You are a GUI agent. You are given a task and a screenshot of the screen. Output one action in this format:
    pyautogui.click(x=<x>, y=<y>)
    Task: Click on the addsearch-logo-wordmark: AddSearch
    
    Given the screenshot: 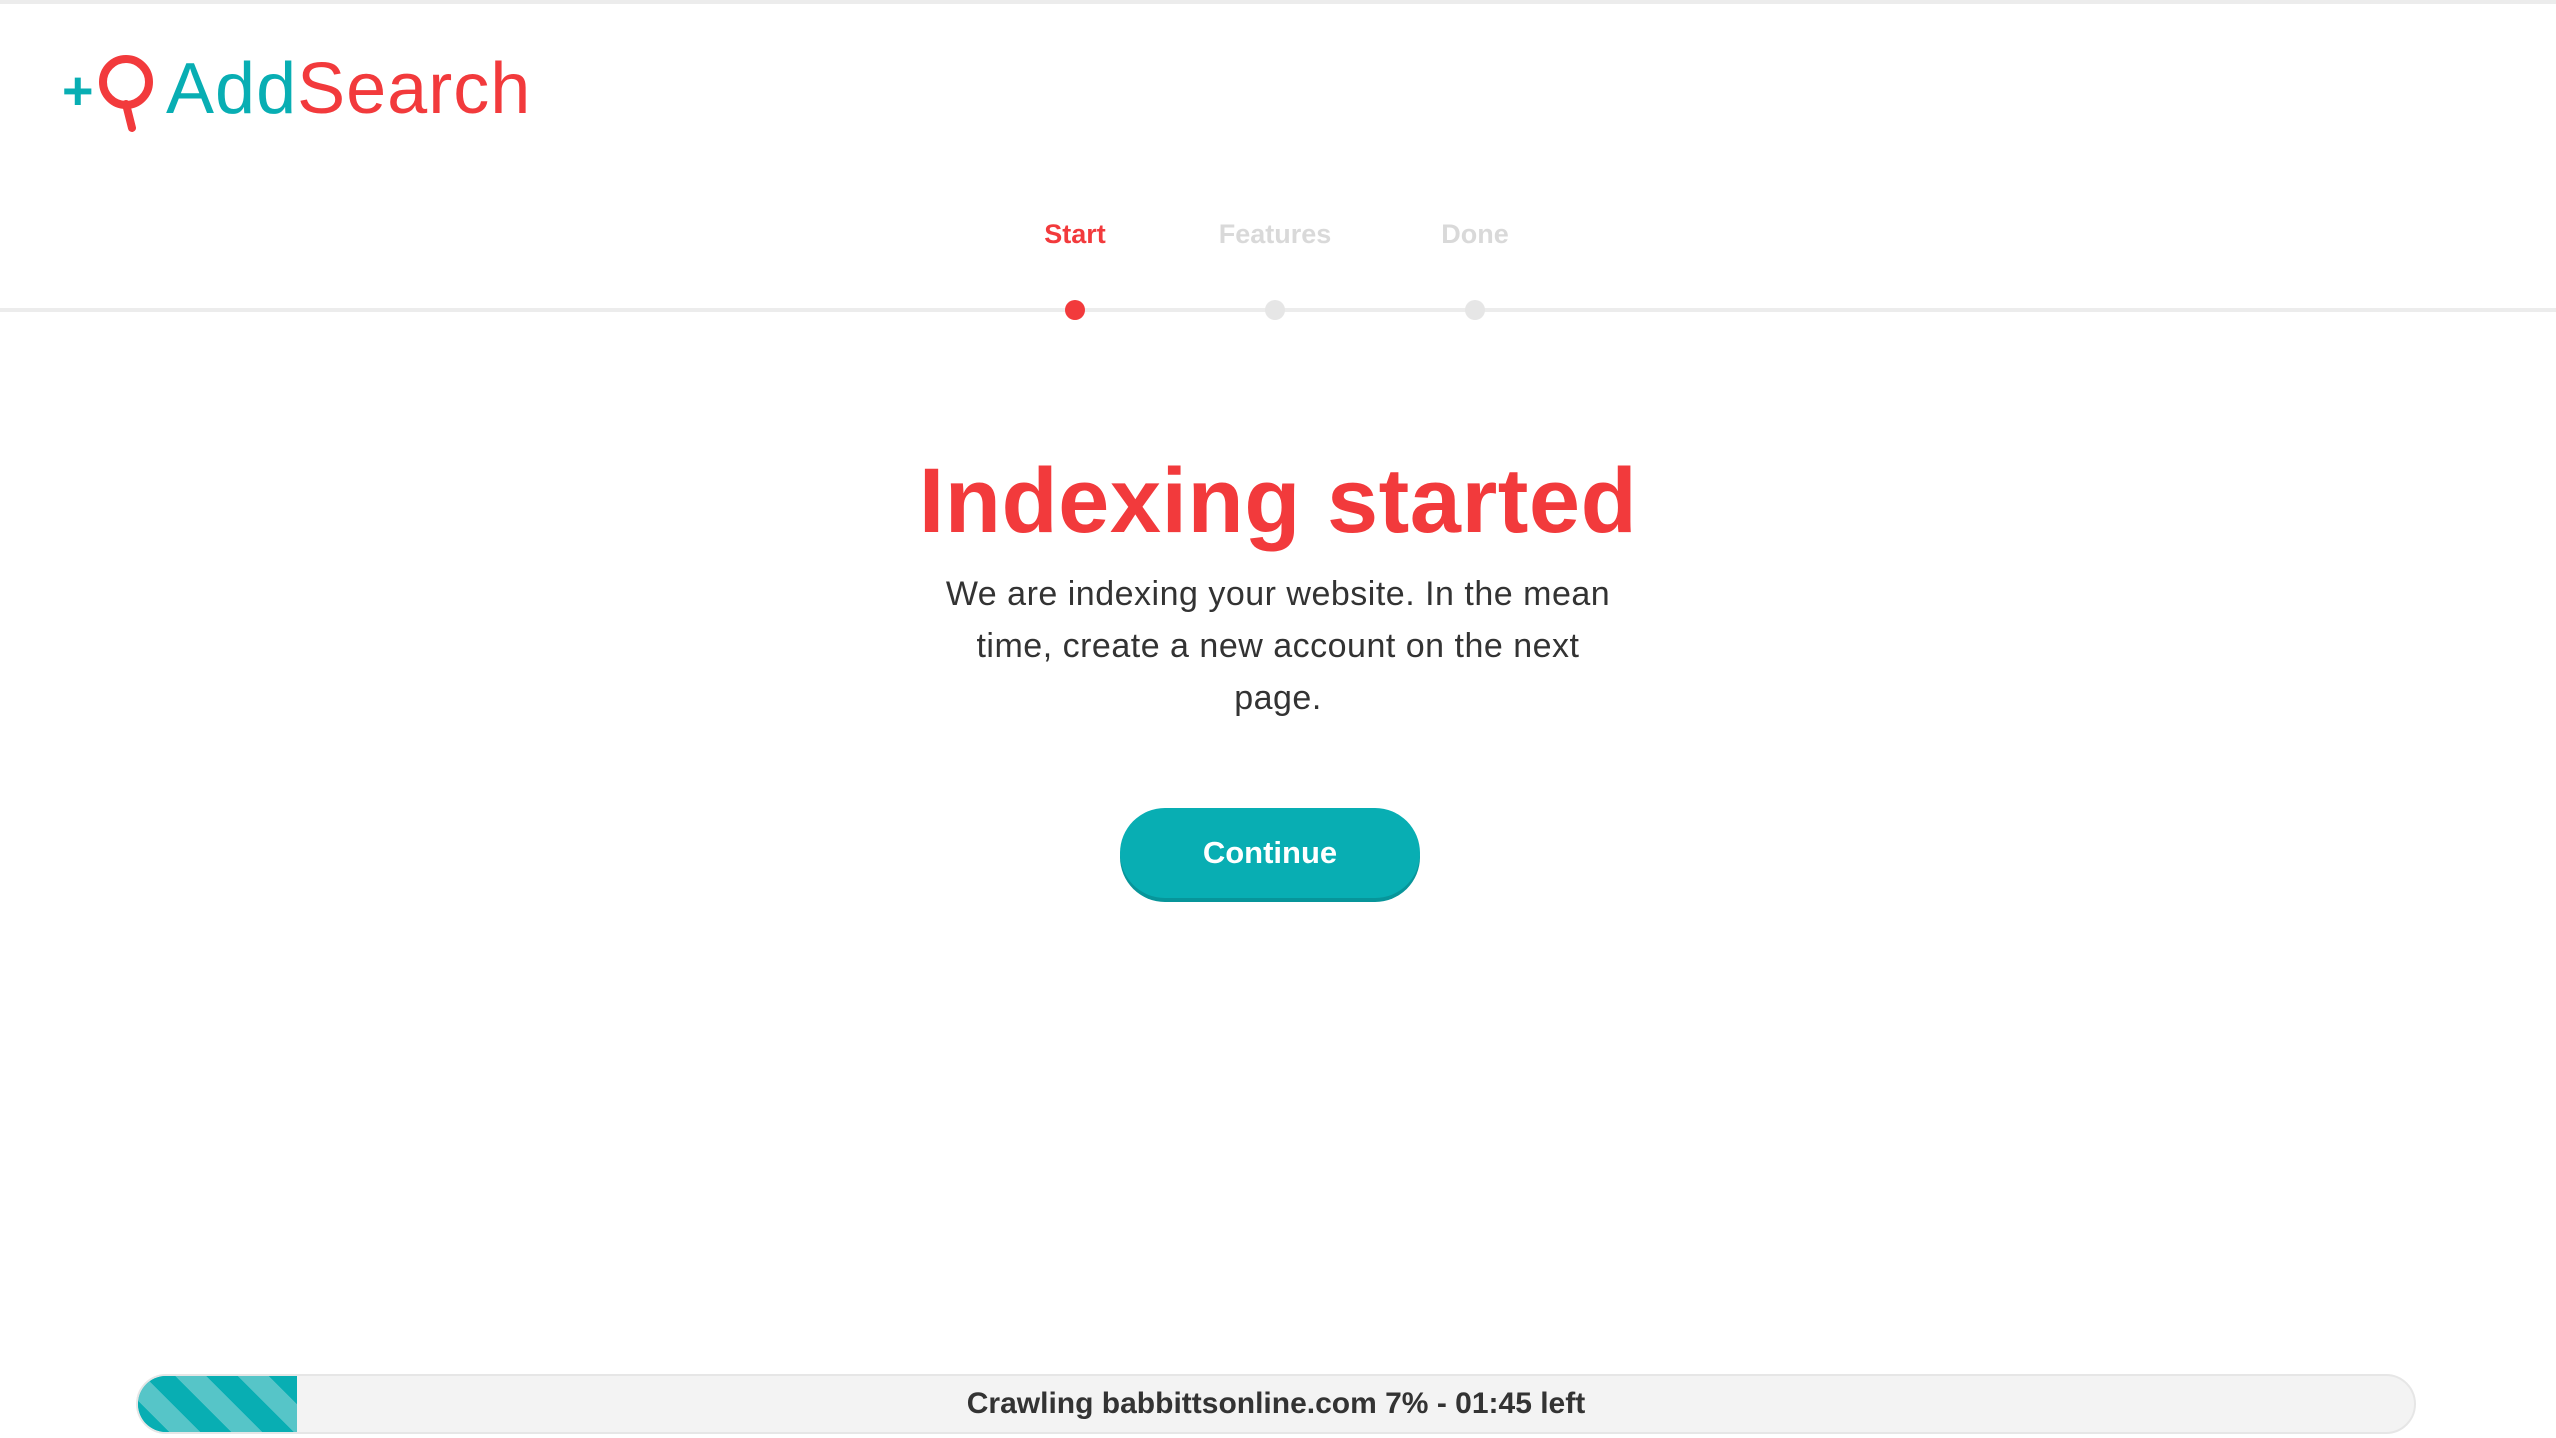 What is the action you would take?
    pyautogui.click(x=348, y=89)
    